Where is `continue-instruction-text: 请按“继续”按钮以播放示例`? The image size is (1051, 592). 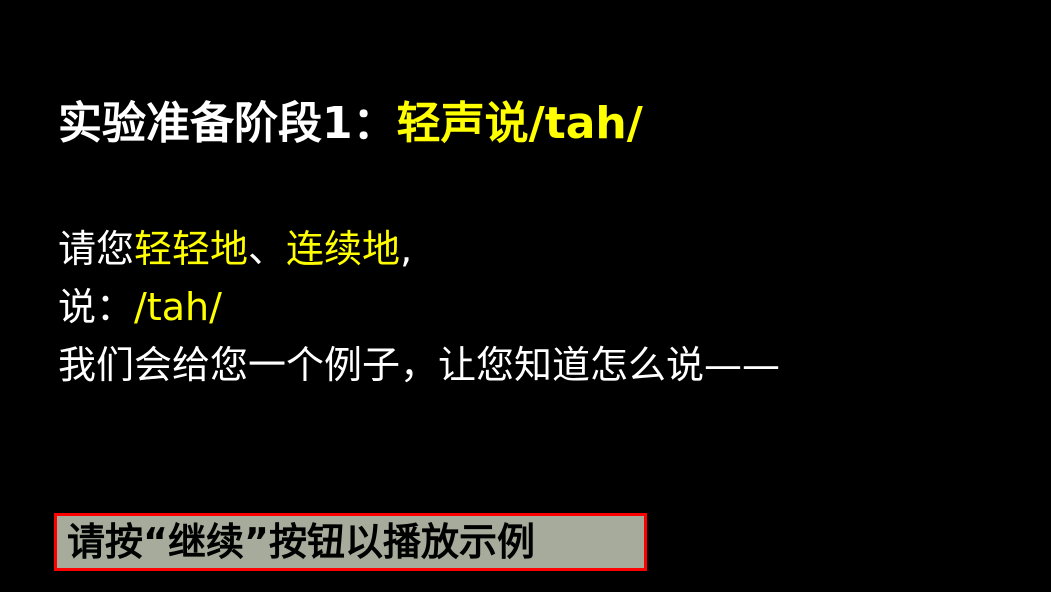 continue-instruction-text: 请按“继续”按钮以播放示例 is located at coordinates (301, 542).